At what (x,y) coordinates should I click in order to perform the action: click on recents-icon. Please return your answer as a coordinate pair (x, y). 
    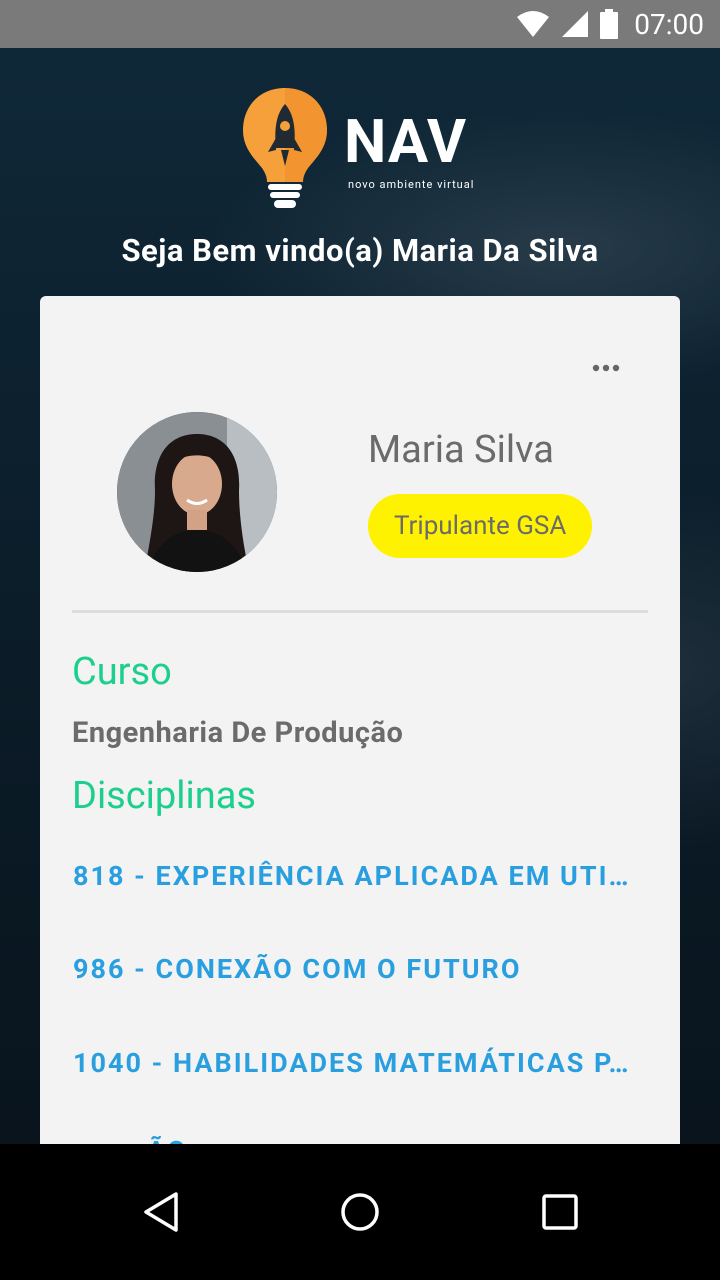
    Looking at the image, I should click on (560, 1212).